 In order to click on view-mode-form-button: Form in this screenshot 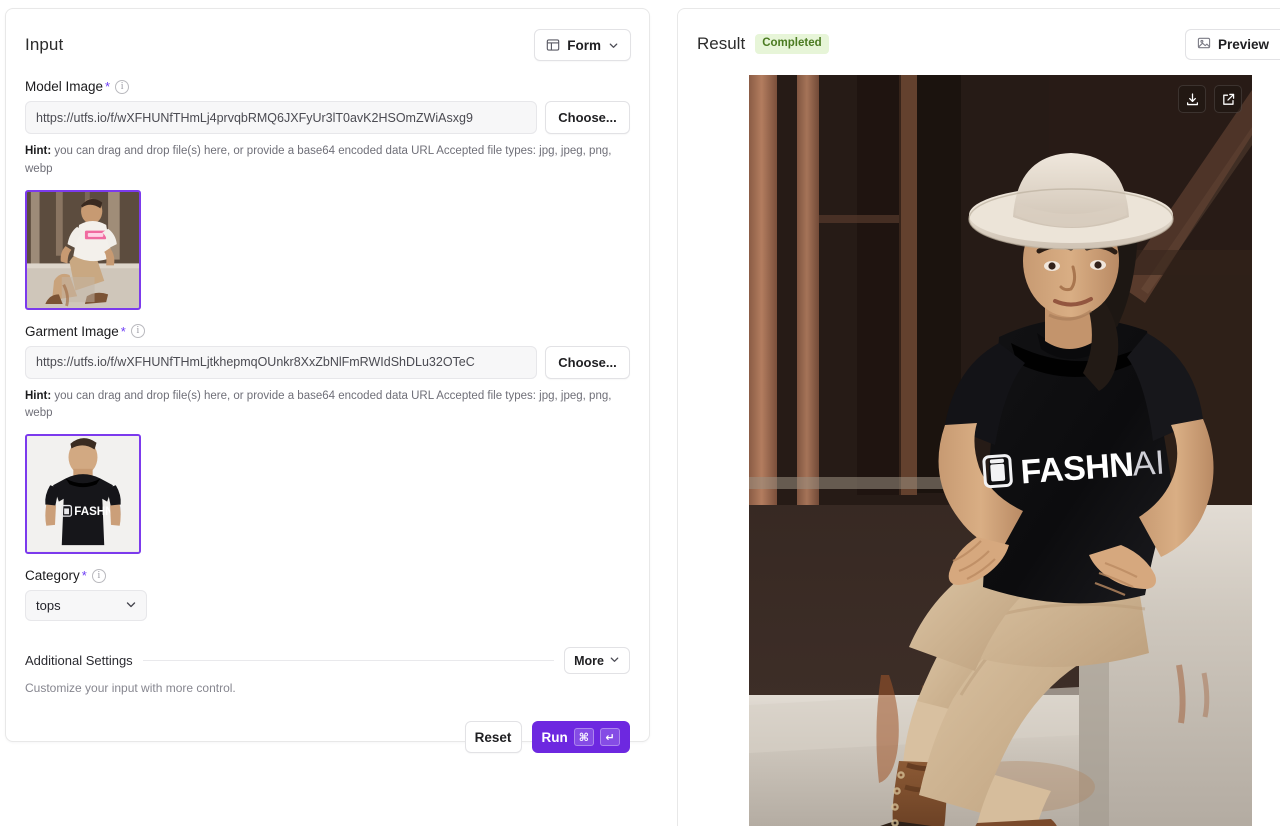, I will do `click(582, 45)`.